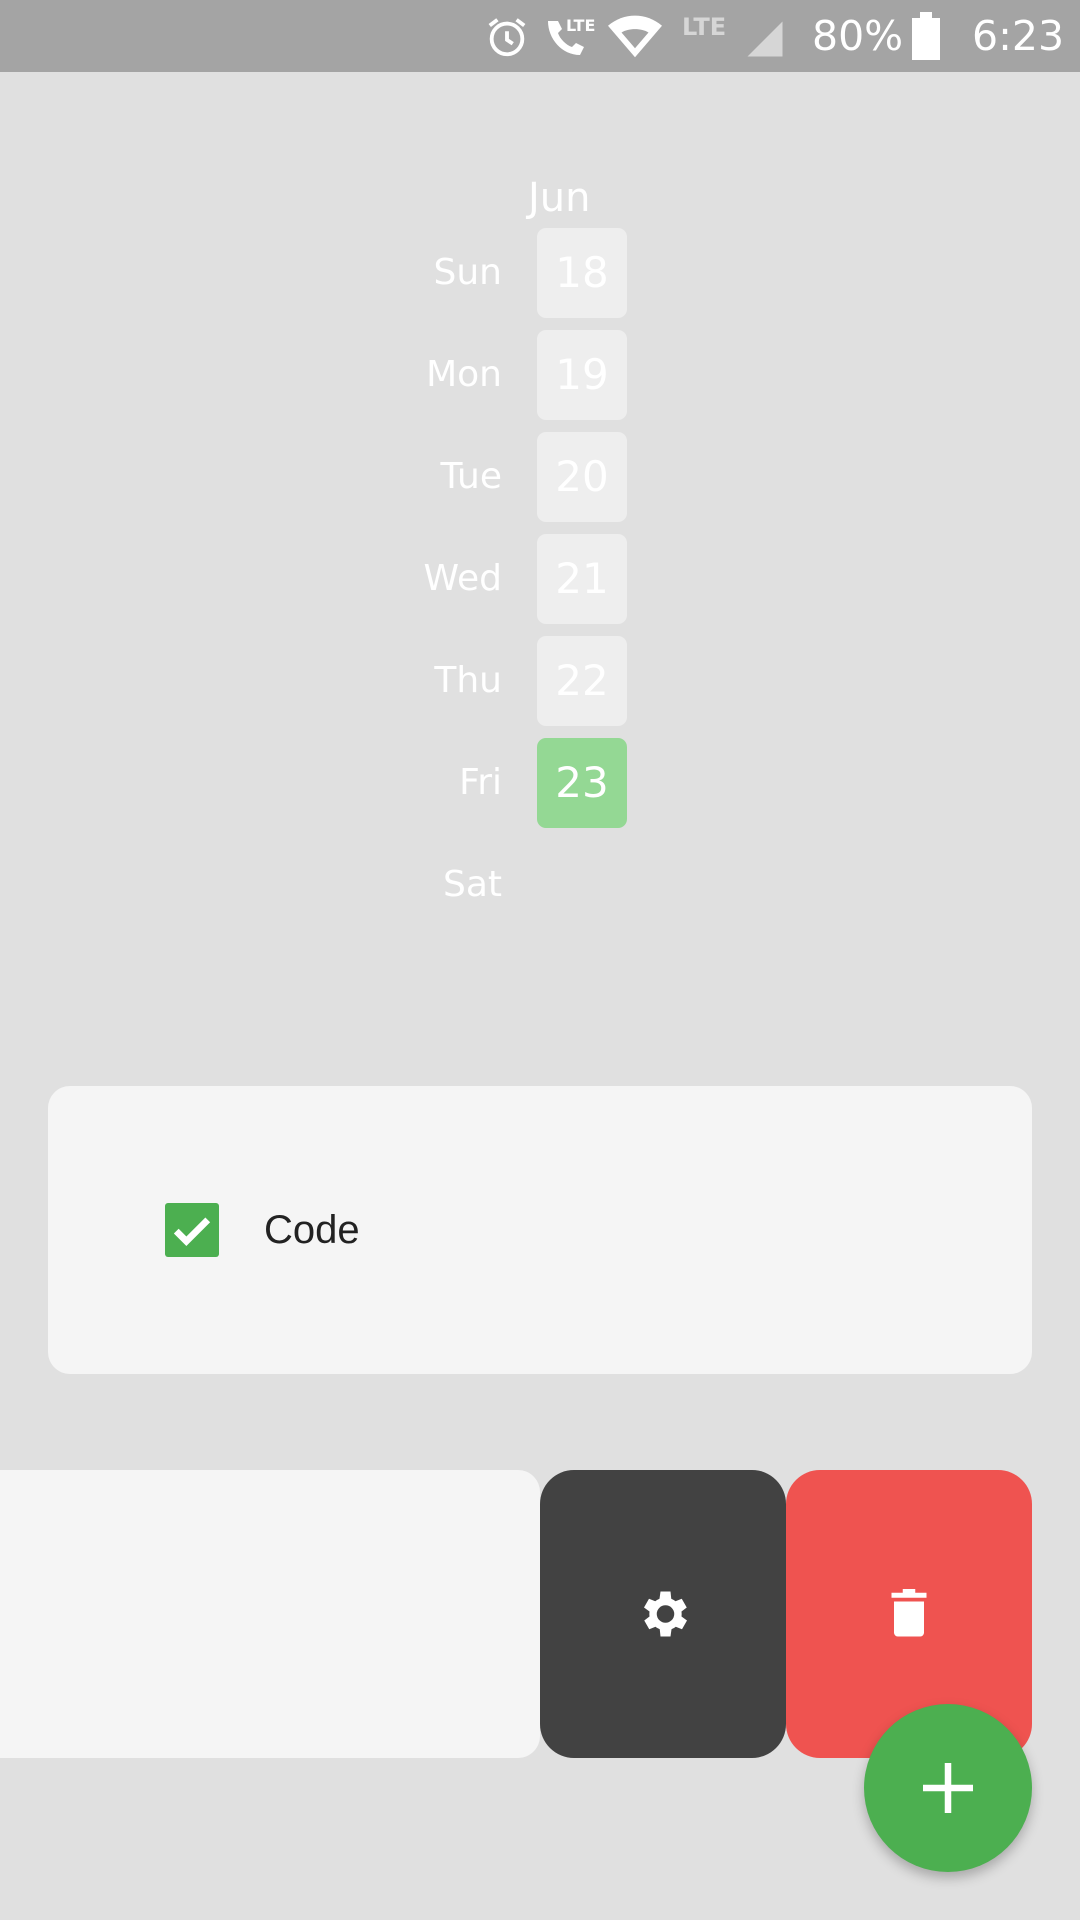  I want to click on day-row-wed: Wed 21, so click(530, 579).